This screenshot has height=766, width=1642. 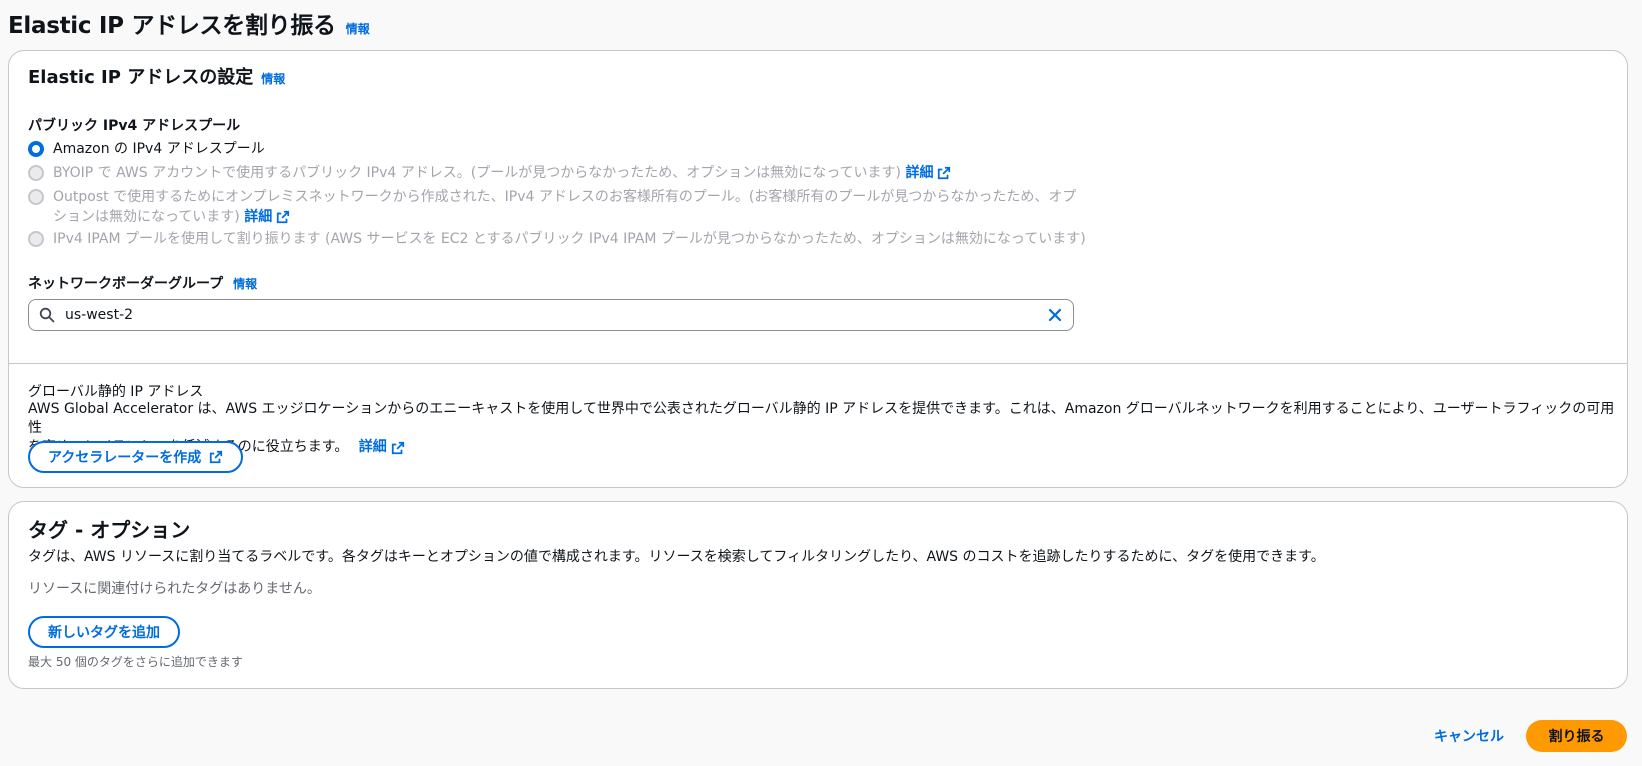 I want to click on button-label: 新しいタグを追加, so click(x=104, y=633).